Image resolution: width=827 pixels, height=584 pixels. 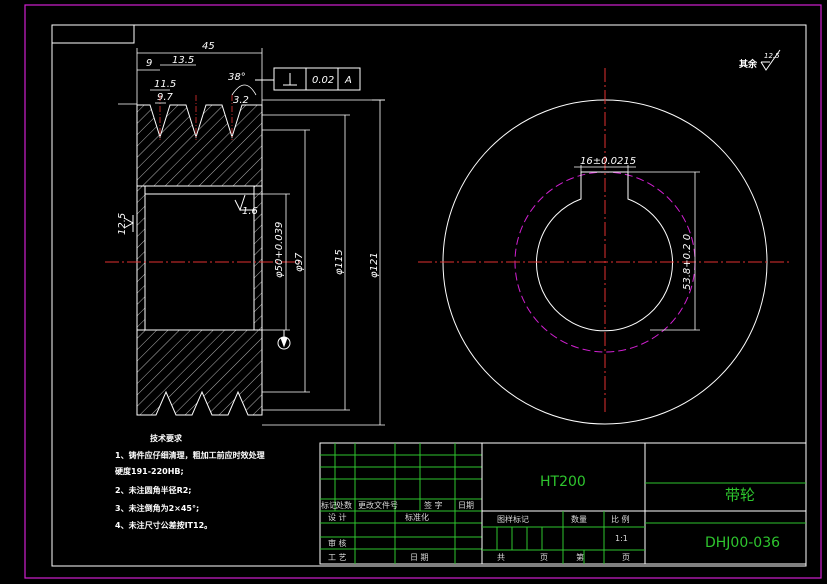 I want to click on dim-121: φ121, so click(x=374, y=265).